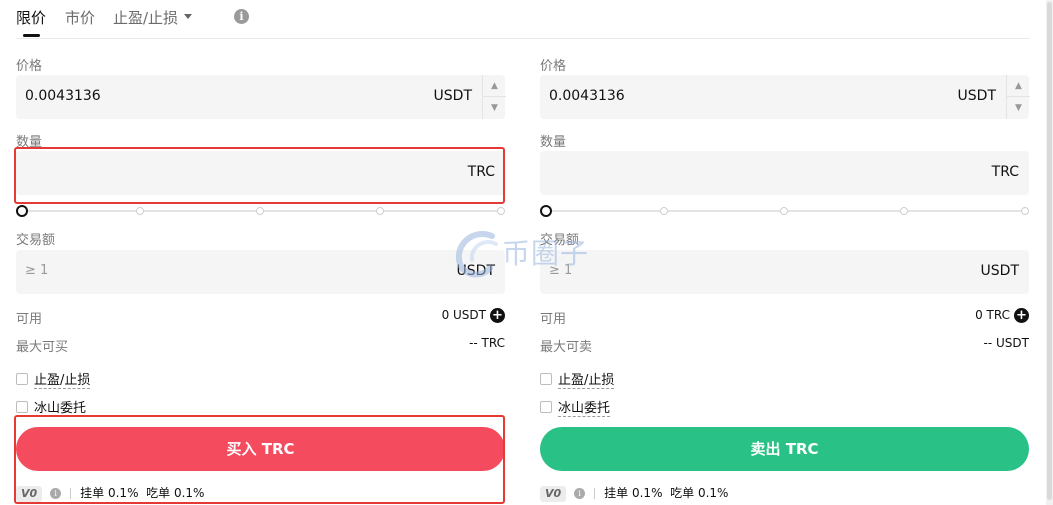 This screenshot has width=1053, height=505. What do you see at coordinates (785, 97) in the screenshot?
I see `sell-price-input: 0.0043136 USDT ▲ ▼` at bounding box center [785, 97].